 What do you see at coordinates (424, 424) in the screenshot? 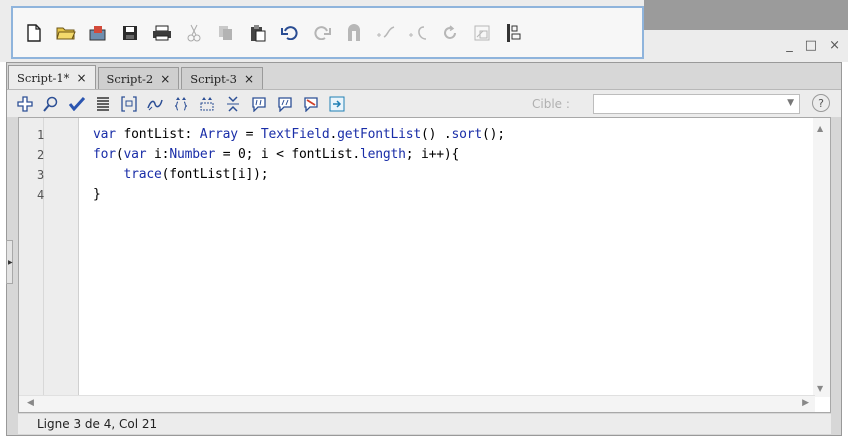
I see `status-bar: Ligne 3 de 4, Col 21` at bounding box center [424, 424].